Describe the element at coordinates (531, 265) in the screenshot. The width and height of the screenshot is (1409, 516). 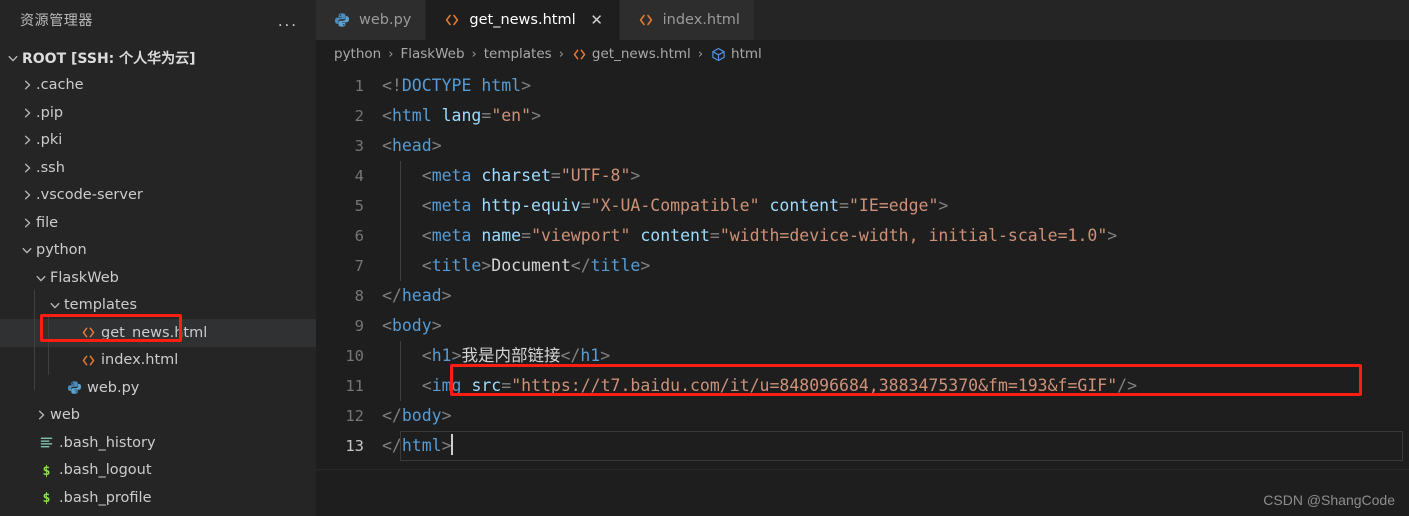
I see `code-token: Document` at that location.